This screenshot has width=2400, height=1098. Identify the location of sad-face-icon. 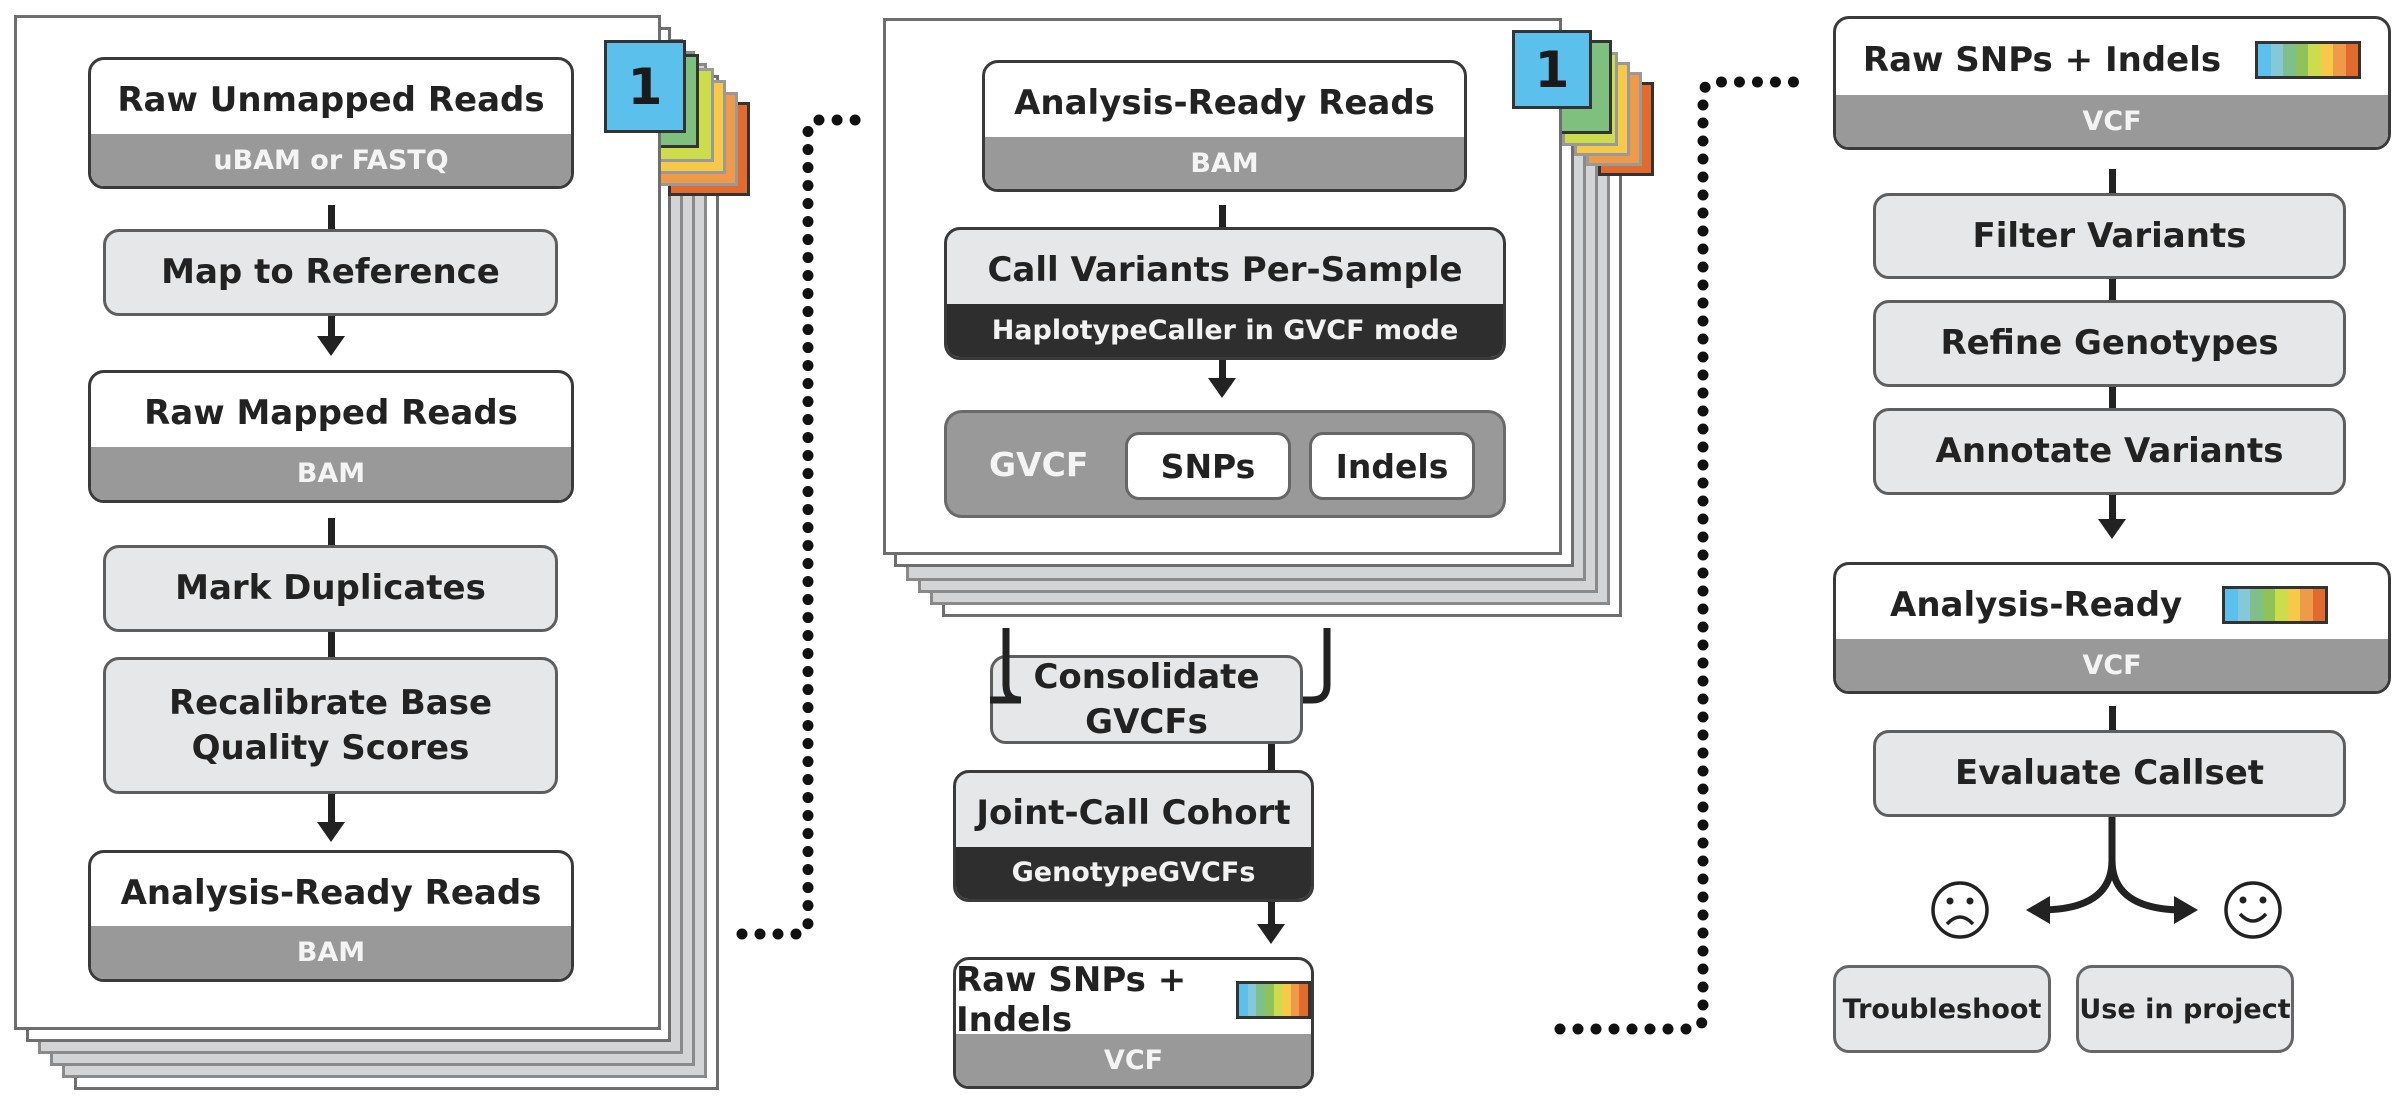
(1960, 910).